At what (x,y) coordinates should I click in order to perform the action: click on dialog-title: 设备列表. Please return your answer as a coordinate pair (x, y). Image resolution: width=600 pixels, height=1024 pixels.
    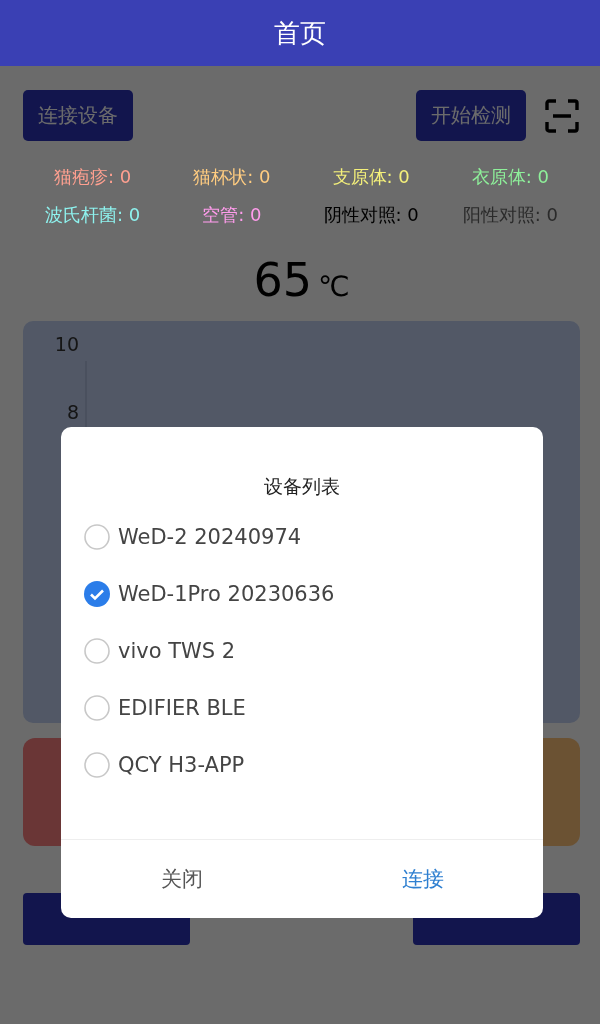
    Looking at the image, I should click on (302, 486).